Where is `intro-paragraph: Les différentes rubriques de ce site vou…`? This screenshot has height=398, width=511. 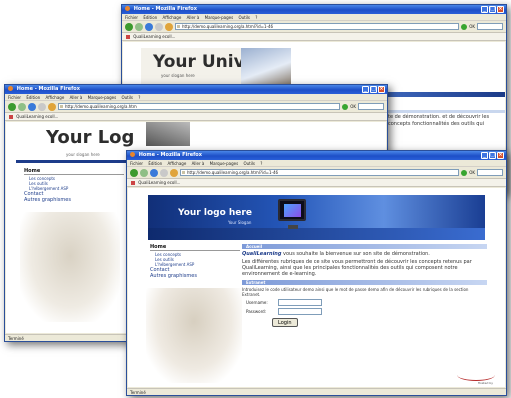
intro-paragraph: Les différentes rubriques de ce site vou… is located at coordinates (364, 268).